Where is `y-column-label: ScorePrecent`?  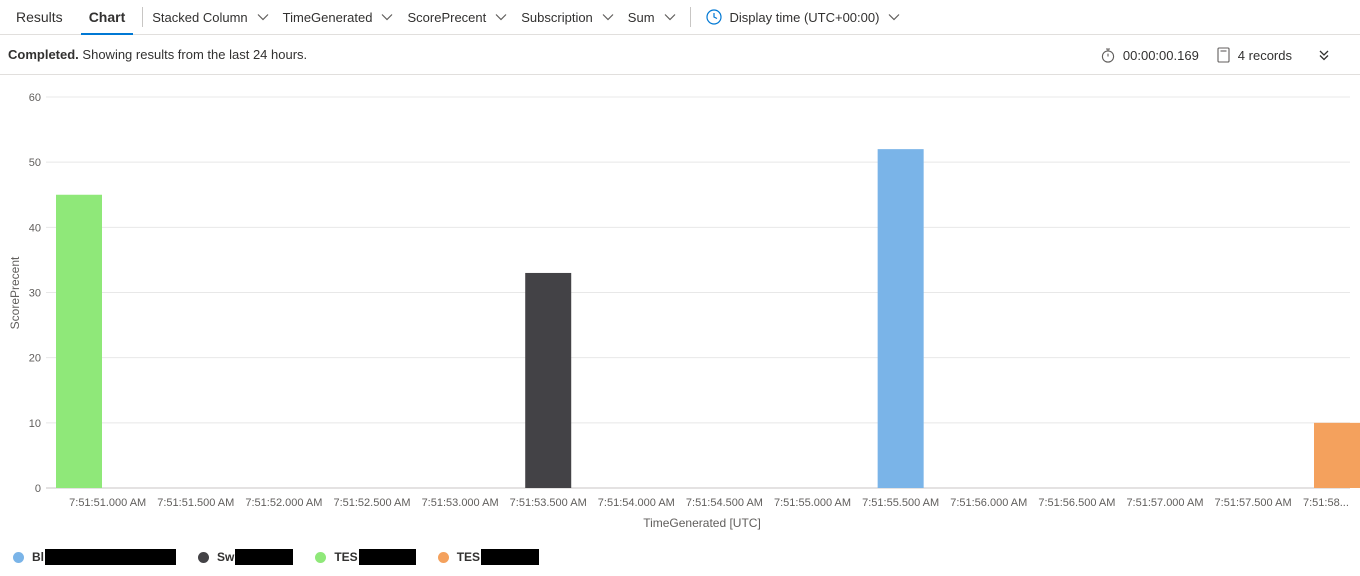
y-column-label: ScorePrecent is located at coordinates (447, 17).